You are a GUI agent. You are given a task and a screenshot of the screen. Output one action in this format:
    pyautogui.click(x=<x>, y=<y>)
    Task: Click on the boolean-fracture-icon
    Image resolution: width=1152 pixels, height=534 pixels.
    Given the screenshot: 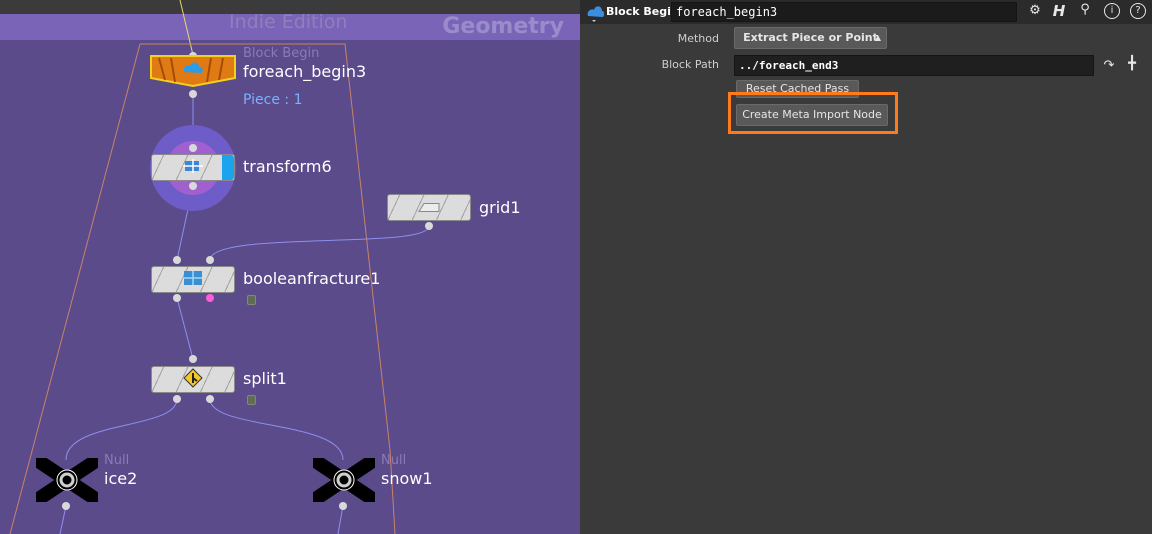 What is the action you would take?
    pyautogui.click(x=193, y=280)
    